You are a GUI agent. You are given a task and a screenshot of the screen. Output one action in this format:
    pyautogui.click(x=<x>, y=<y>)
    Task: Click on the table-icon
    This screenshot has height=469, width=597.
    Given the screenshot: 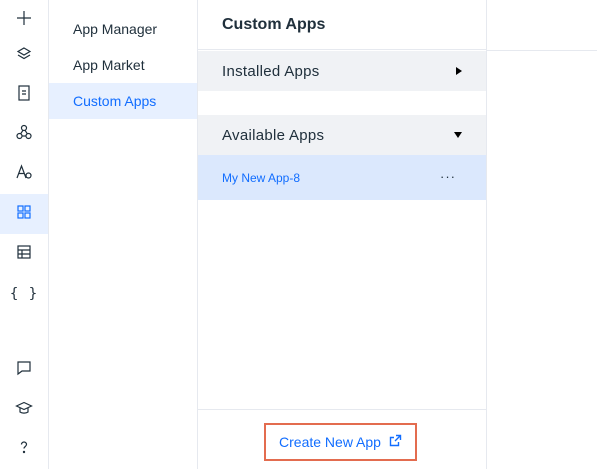 What is the action you would take?
    pyautogui.click(x=24, y=254)
    